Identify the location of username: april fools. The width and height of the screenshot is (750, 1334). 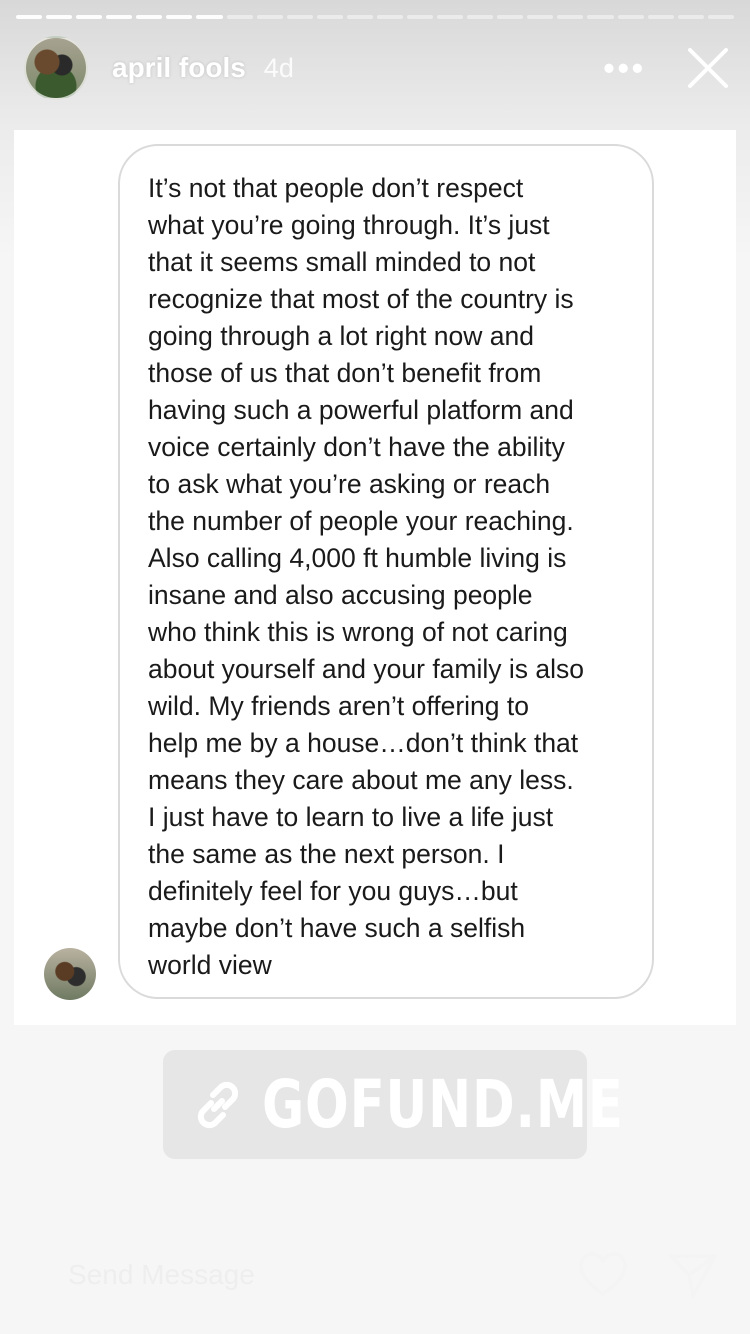
(179, 68).